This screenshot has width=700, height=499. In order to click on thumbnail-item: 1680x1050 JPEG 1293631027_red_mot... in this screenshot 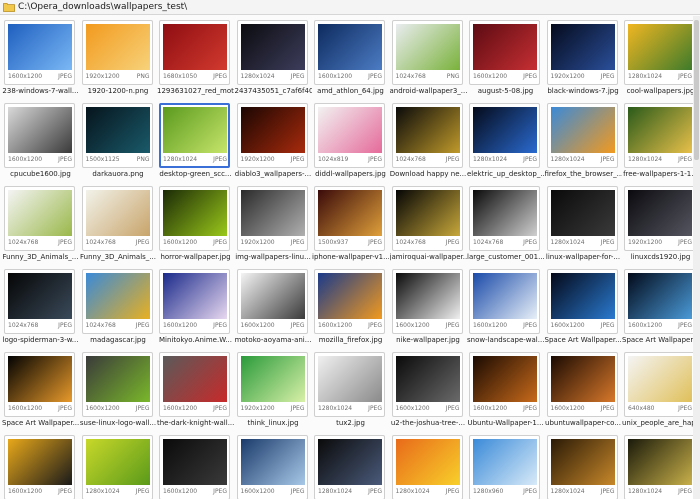, I will do `click(195, 60)`.